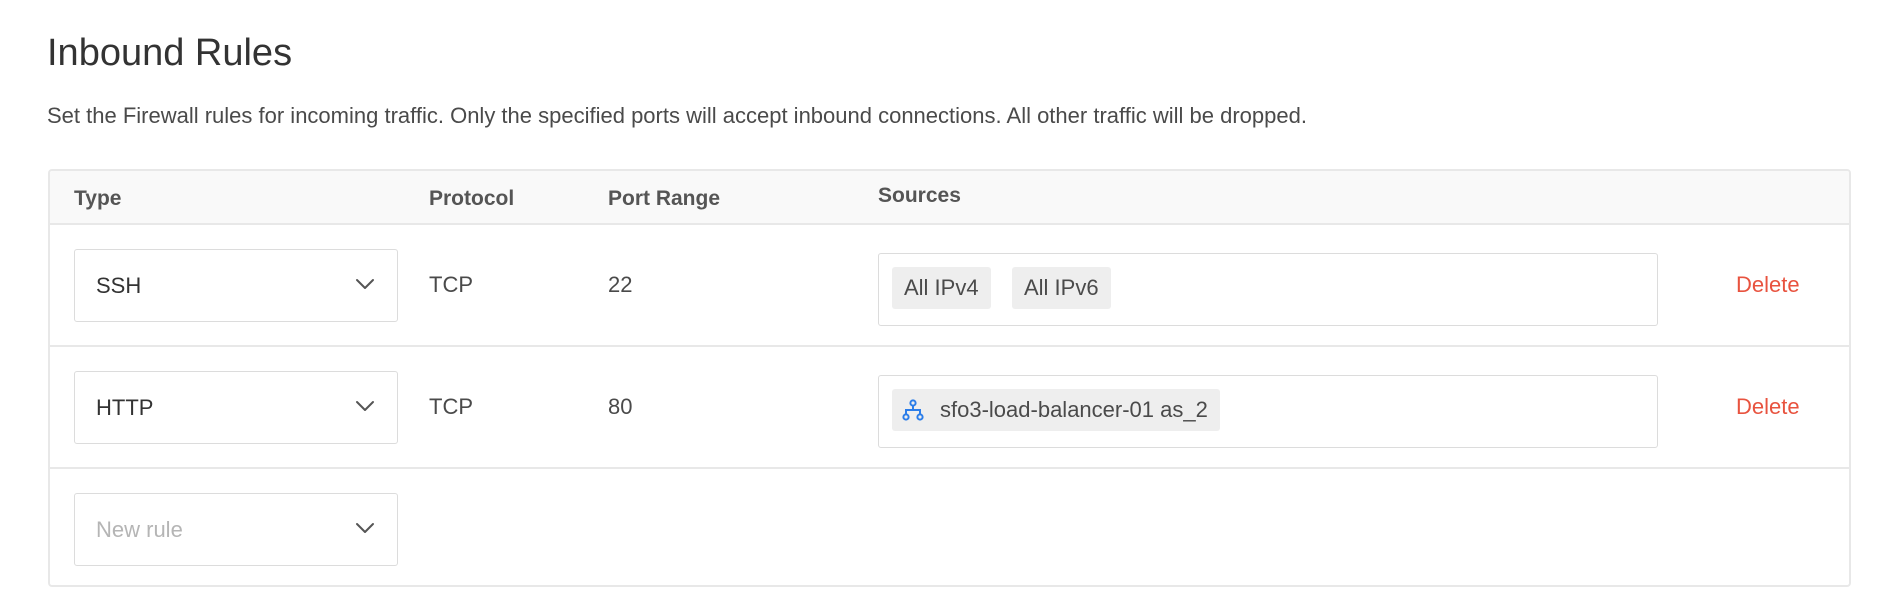 This screenshot has width=1899, height=600. I want to click on source-tag-load-balancer: sfo3-load-balancer-01 as_2, so click(1056, 410).